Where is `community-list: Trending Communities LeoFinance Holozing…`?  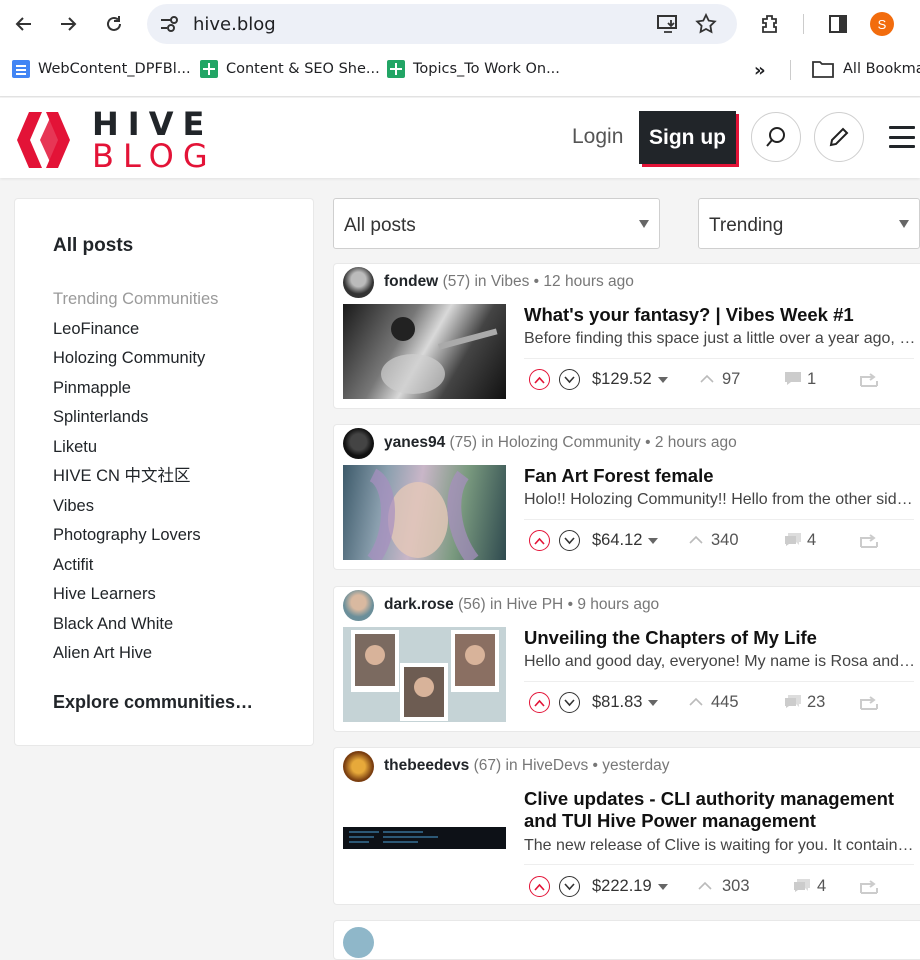 community-list: Trending Communities LeoFinance Holozing… is located at coordinates (135, 479).